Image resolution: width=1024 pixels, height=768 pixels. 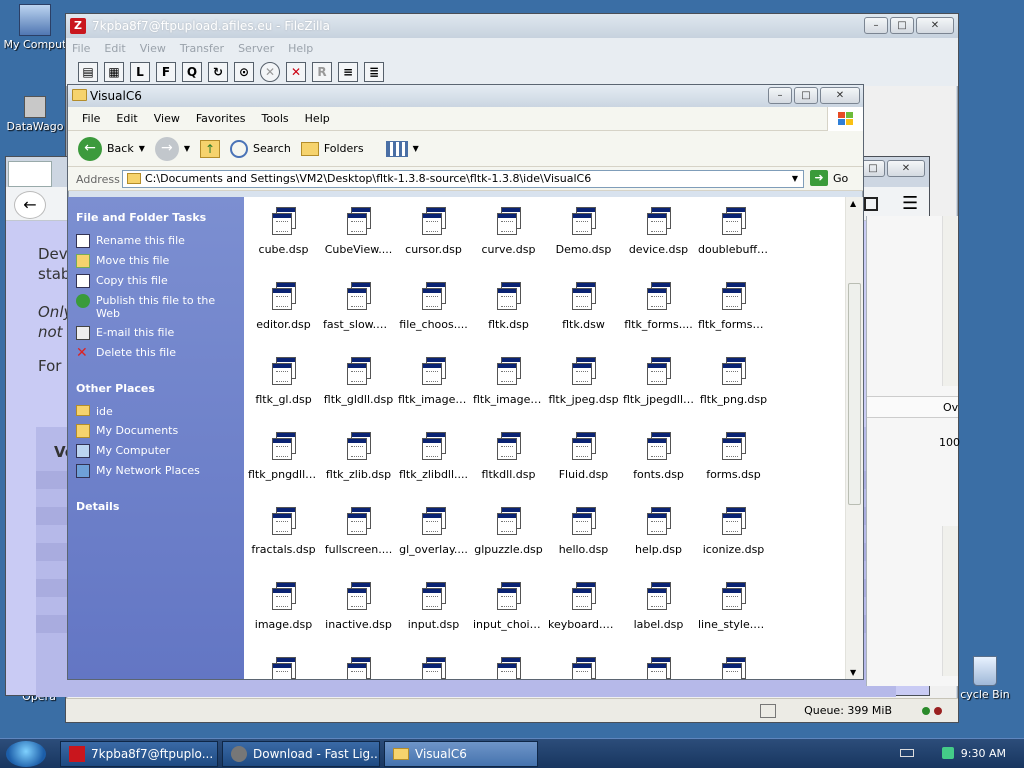 I want to click on scroll-down-arrow-icon: ▼, so click(x=853, y=672).